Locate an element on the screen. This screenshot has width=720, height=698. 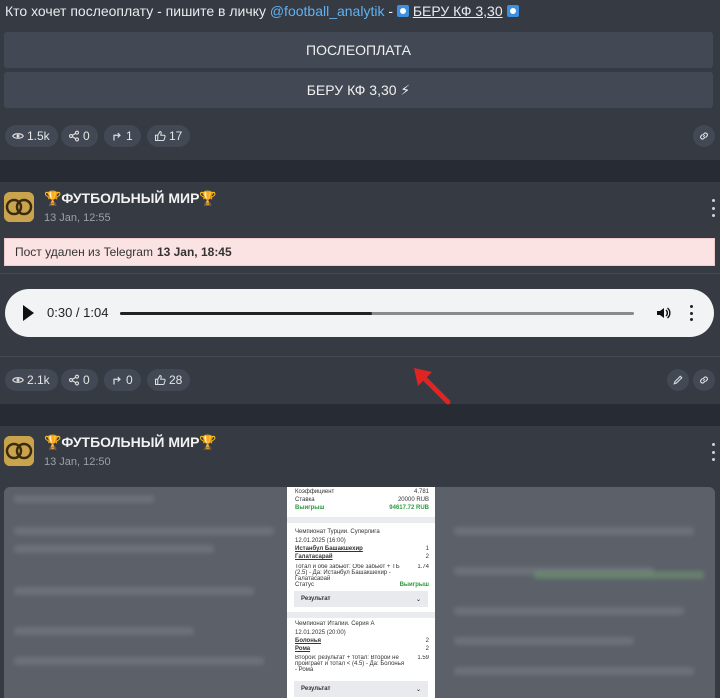
forwards-count: 1 is located at coordinates (129, 136).